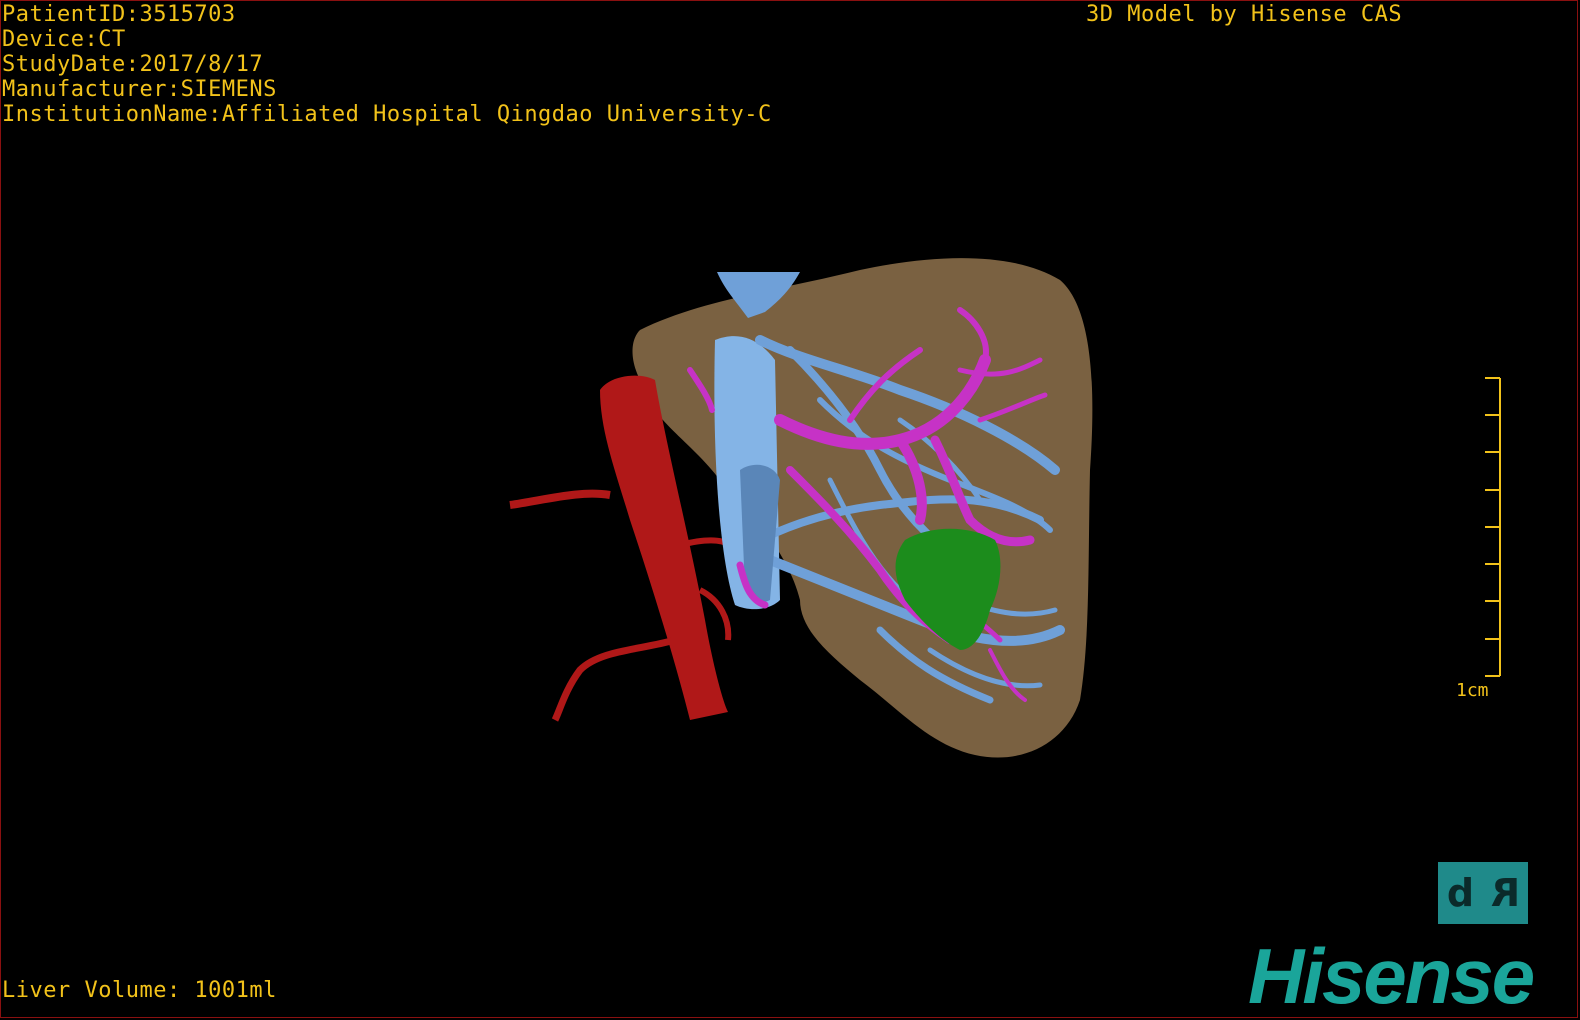  What do you see at coordinates (1460, 893) in the screenshot?
I see `orientation-left-letter: d` at bounding box center [1460, 893].